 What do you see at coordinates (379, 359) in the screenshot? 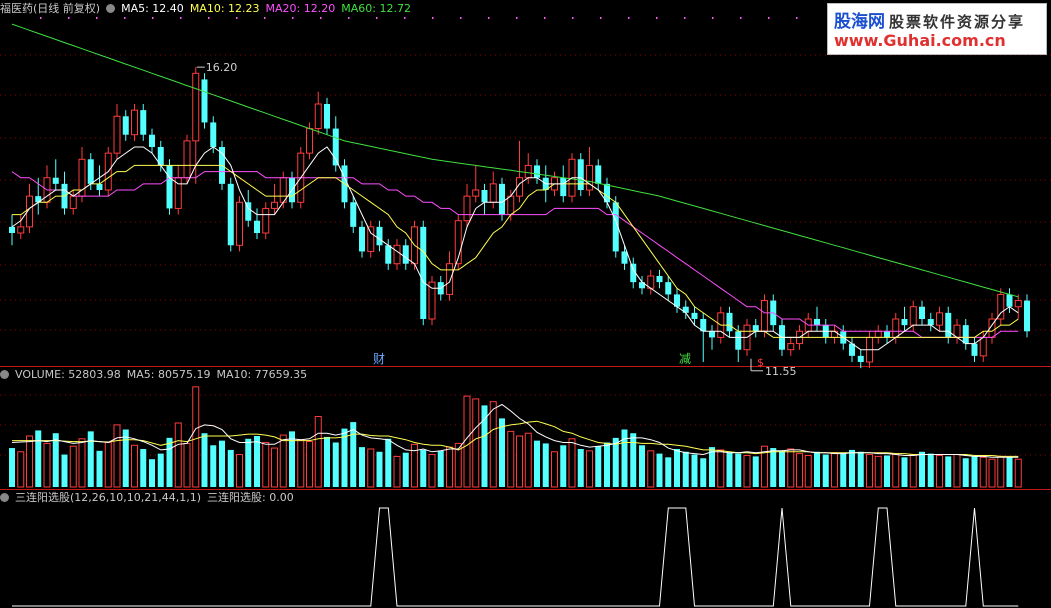
I see `event-marker-cai: 财` at bounding box center [379, 359].